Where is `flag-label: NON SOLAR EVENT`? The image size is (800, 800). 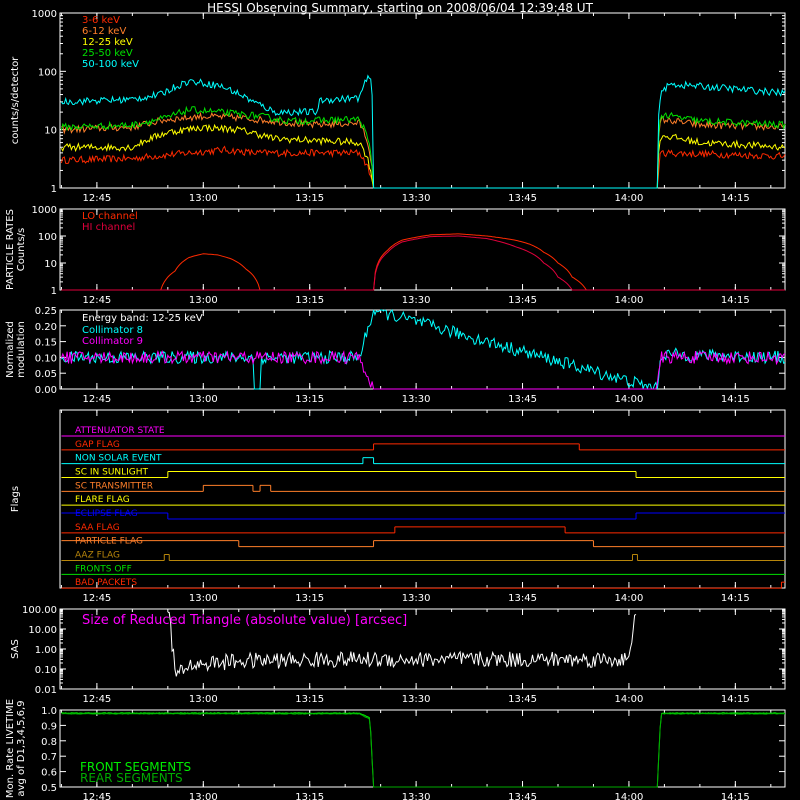
flag-label: NON SOLAR EVENT is located at coordinates (118, 459).